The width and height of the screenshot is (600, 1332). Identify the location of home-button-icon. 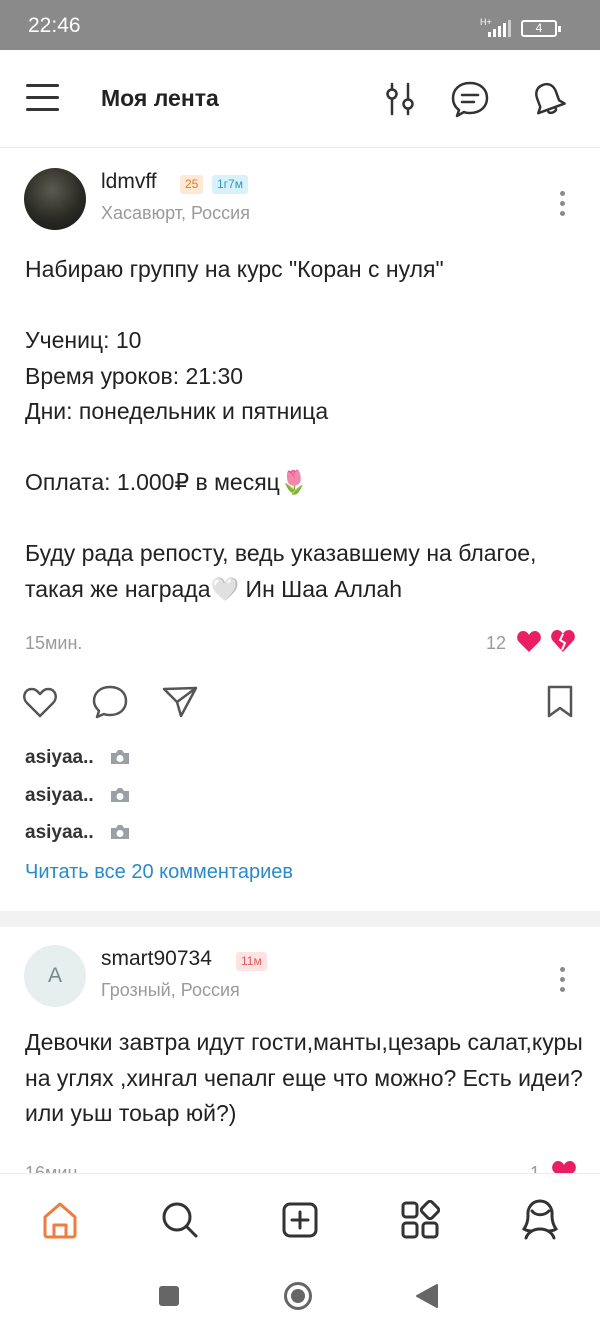
(298, 1296).